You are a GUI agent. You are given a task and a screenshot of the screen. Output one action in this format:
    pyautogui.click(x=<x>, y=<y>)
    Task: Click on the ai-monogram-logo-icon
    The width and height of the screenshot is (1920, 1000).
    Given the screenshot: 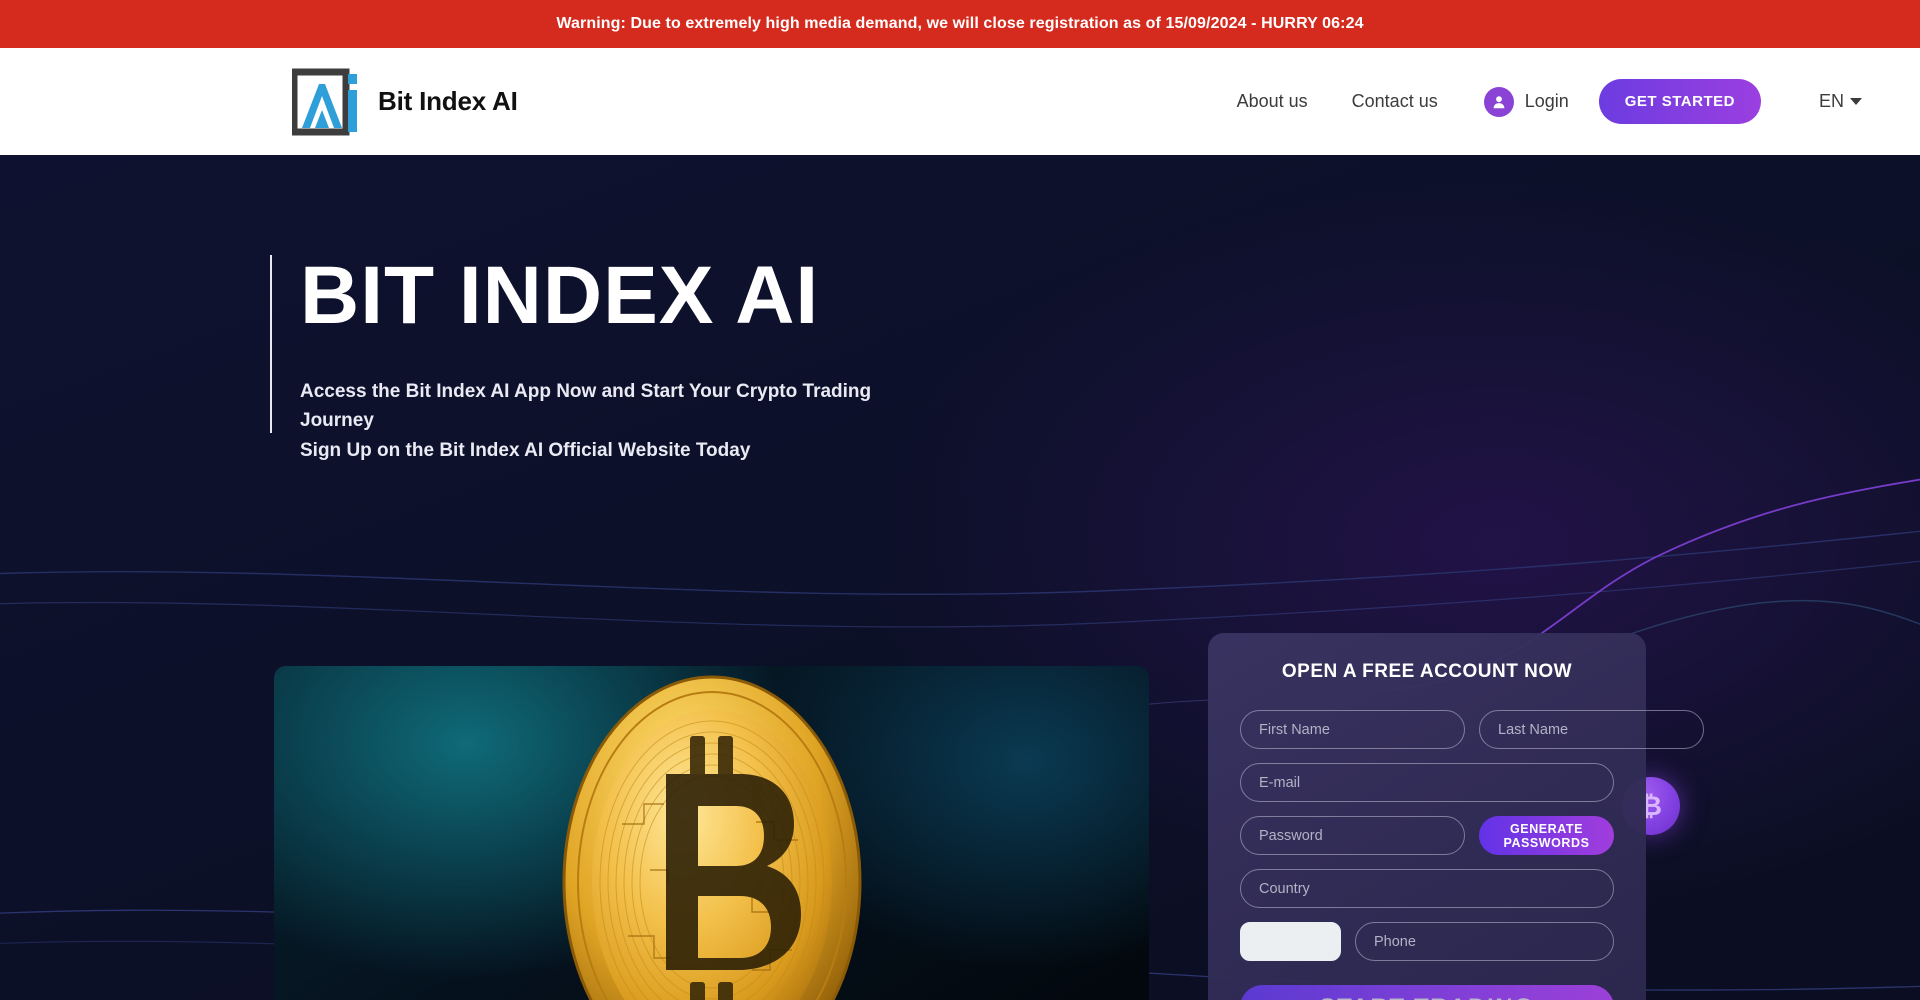 What is the action you would take?
    pyautogui.click(x=327, y=102)
    